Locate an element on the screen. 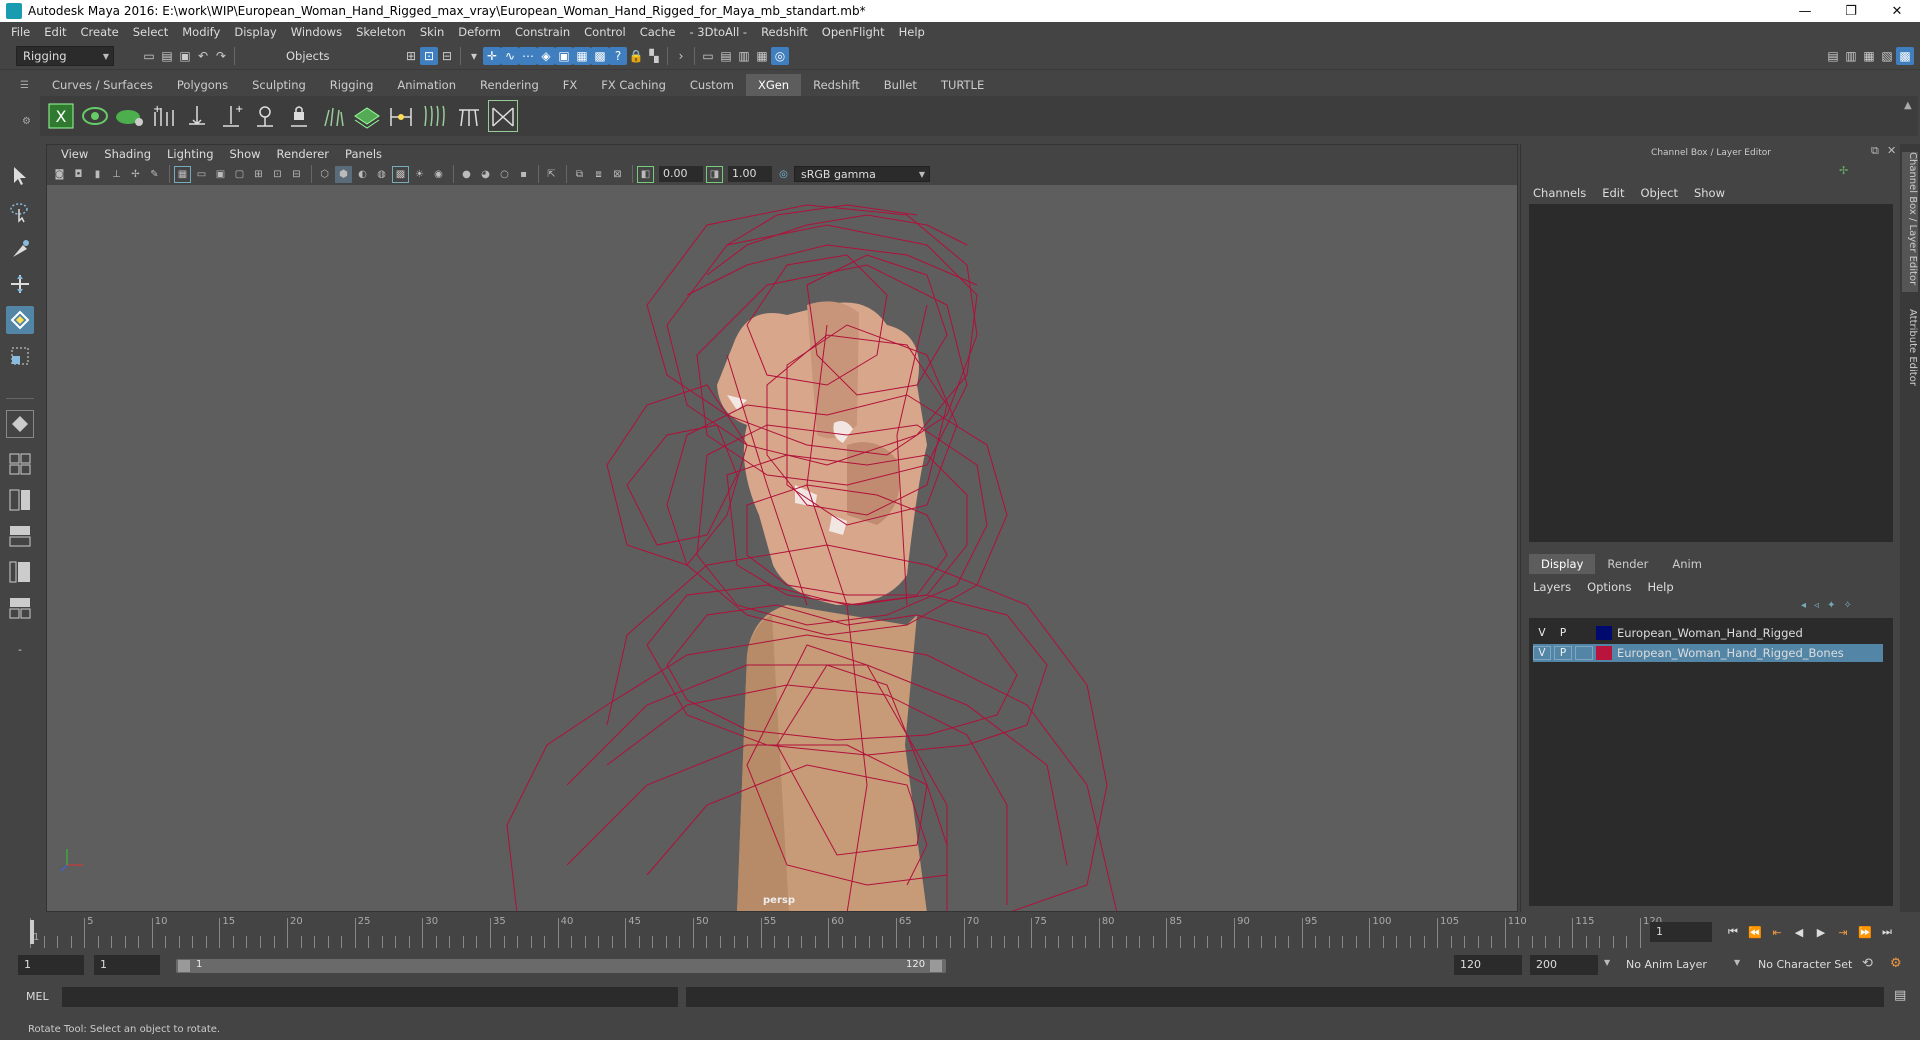 The width and height of the screenshot is (1920, 1040). layer-editor-icon: ▩ is located at coordinates (1905, 56).